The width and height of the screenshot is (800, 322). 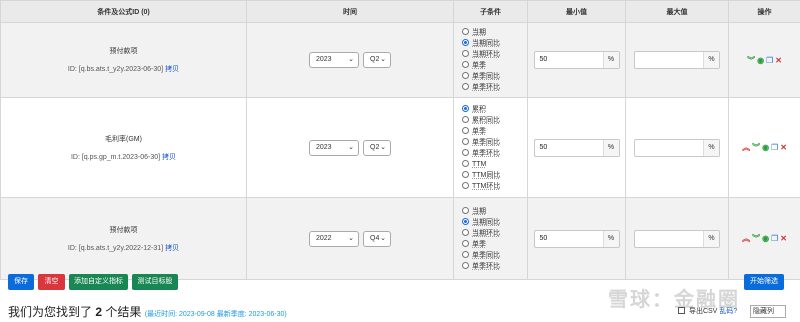 I want to click on actions-cell: ︽ ︾ ◉ ❐ ✕, so click(x=764, y=147).